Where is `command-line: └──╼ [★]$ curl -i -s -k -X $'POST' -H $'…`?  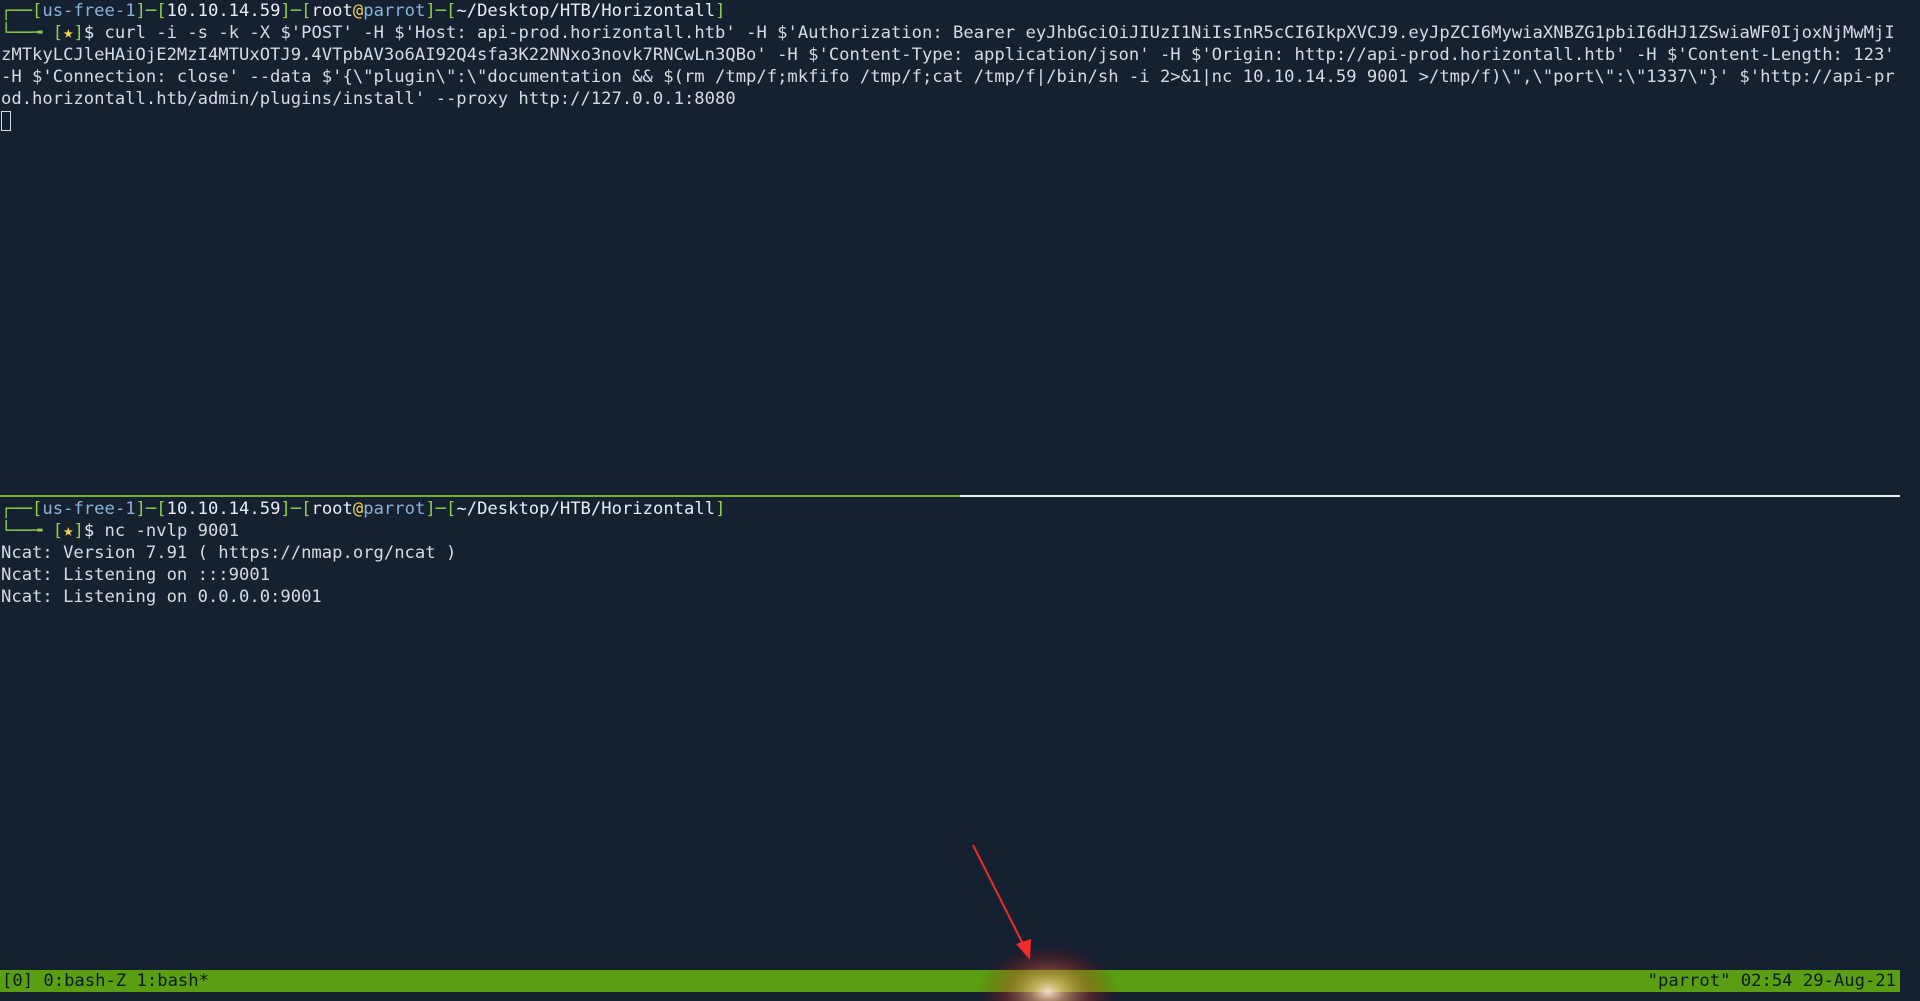 command-line: └──╼ [★]$ curl -i -s -k -X $'POST' -H $'… is located at coordinates (950, 66).